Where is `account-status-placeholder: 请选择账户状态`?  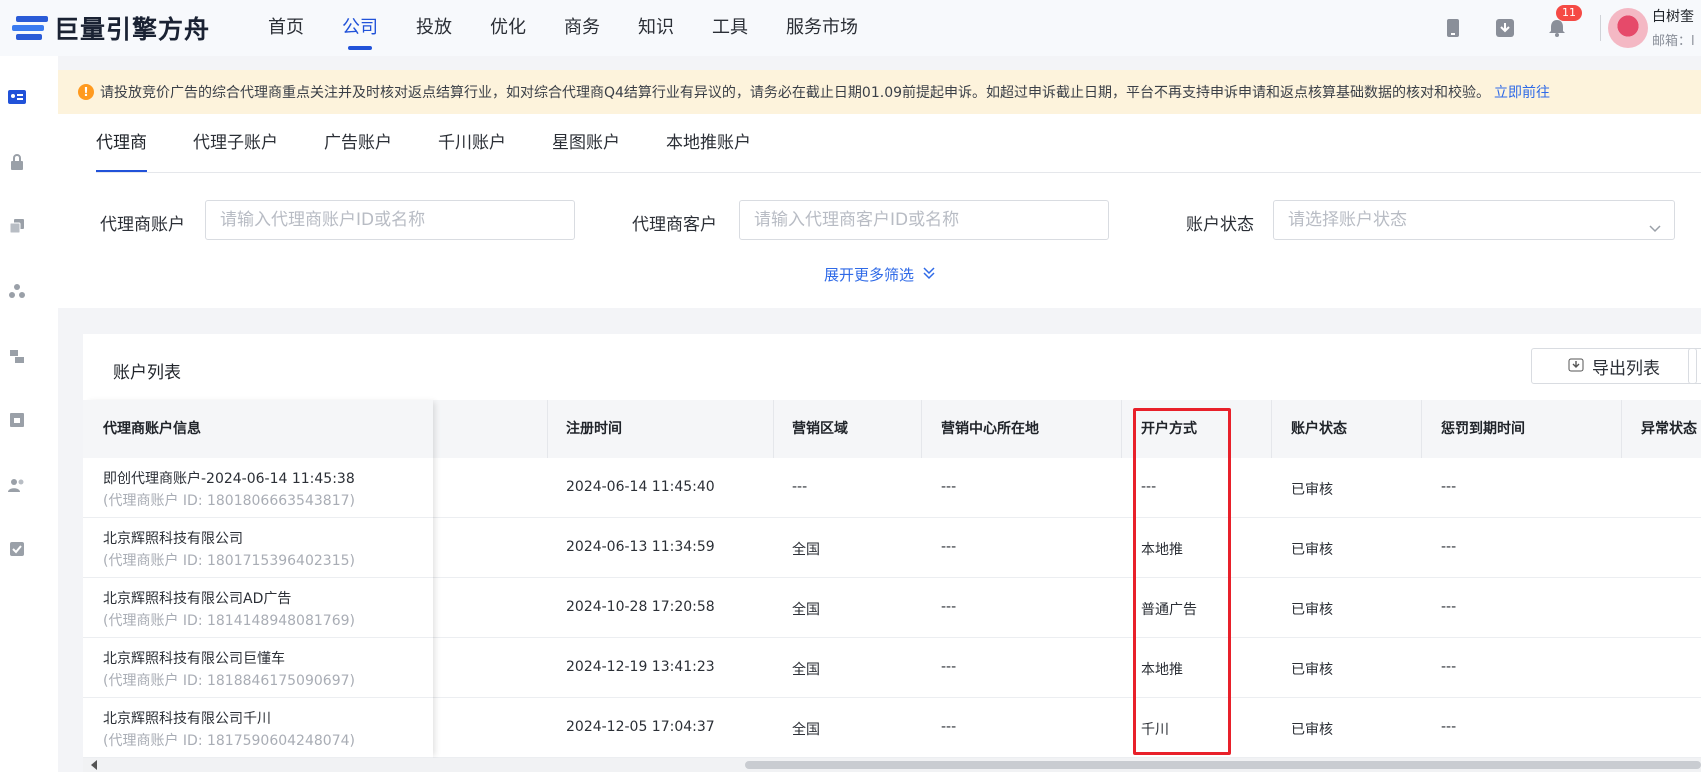
account-status-placeholder: 请选择账户状态 is located at coordinates (1347, 220).